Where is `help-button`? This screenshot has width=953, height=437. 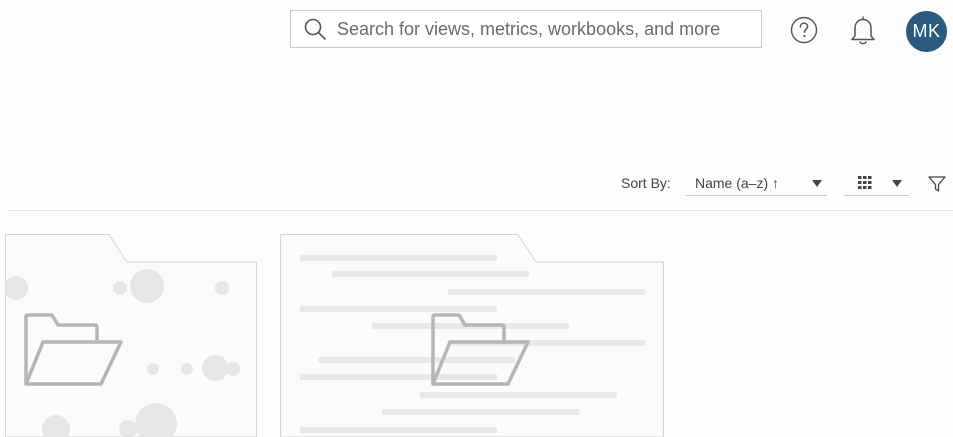 help-button is located at coordinates (804, 30).